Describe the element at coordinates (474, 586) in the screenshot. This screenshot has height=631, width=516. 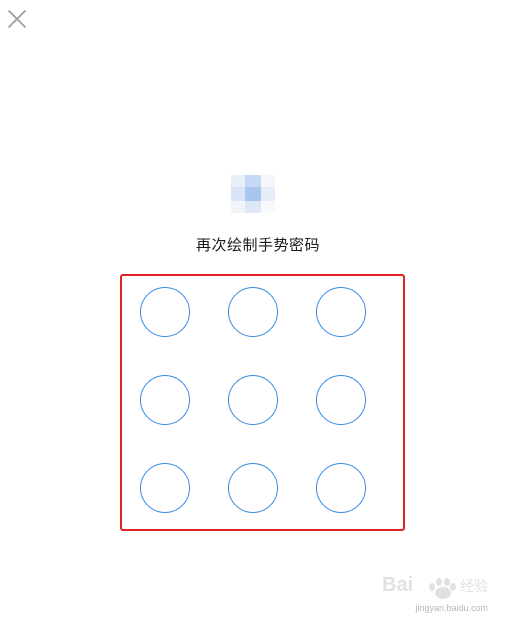
I see `svg-text: 经验` at that location.